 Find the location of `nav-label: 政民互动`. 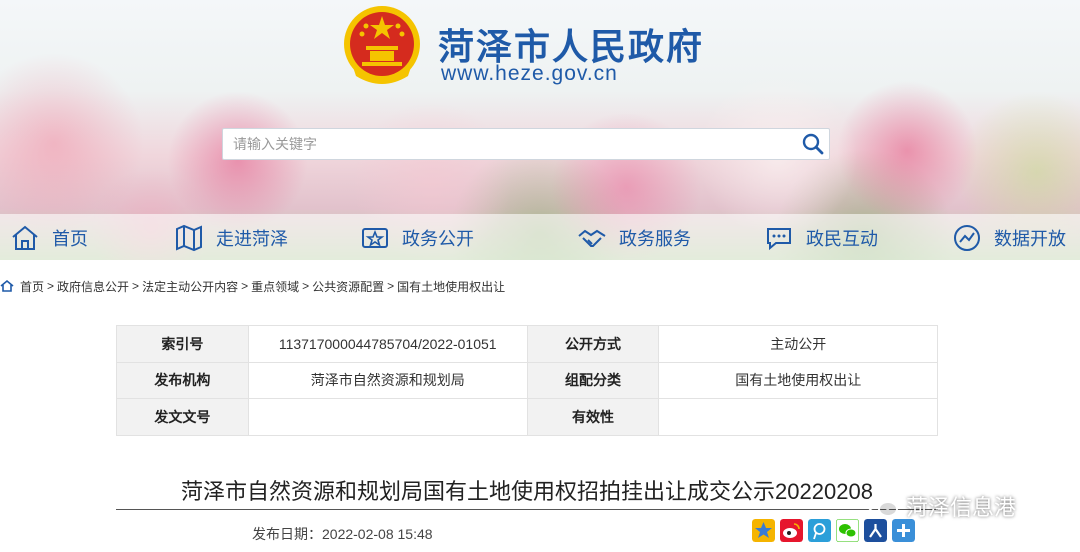

nav-label: 政民互动 is located at coordinates (842, 239).